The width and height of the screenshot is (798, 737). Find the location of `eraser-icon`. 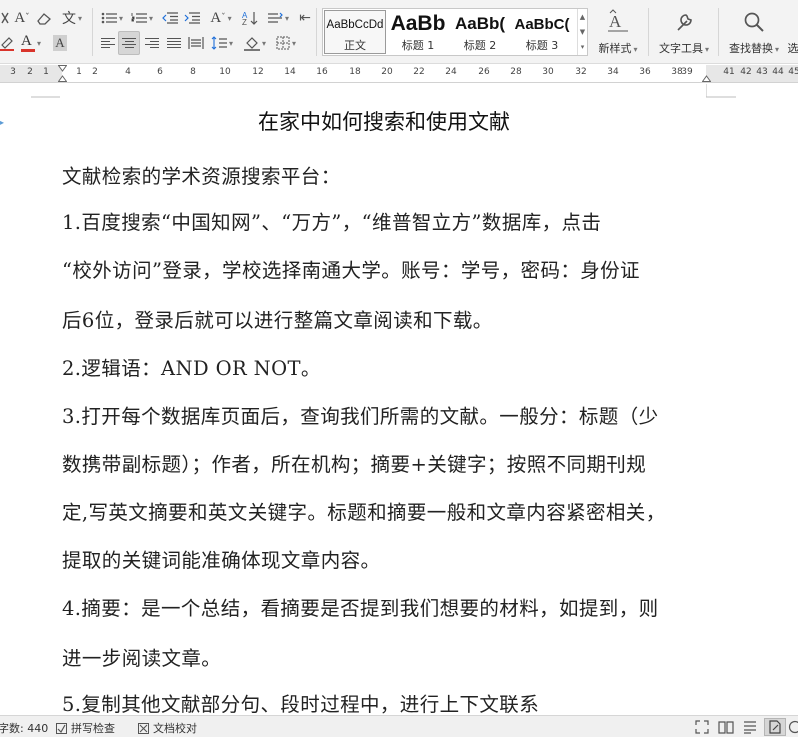

eraser-icon is located at coordinates (44, 19).